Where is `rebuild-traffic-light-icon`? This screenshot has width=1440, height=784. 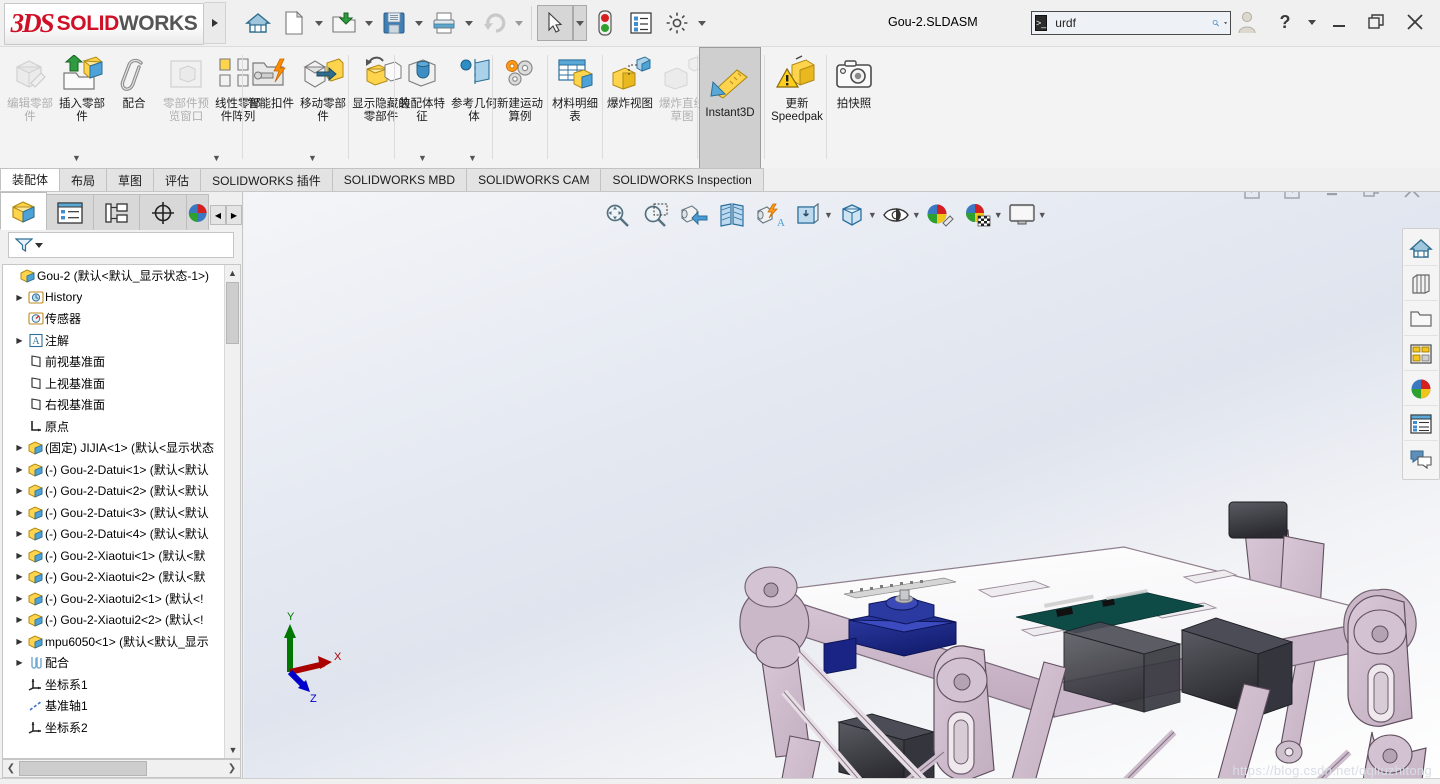
rebuild-traffic-light-icon is located at coordinates (605, 23).